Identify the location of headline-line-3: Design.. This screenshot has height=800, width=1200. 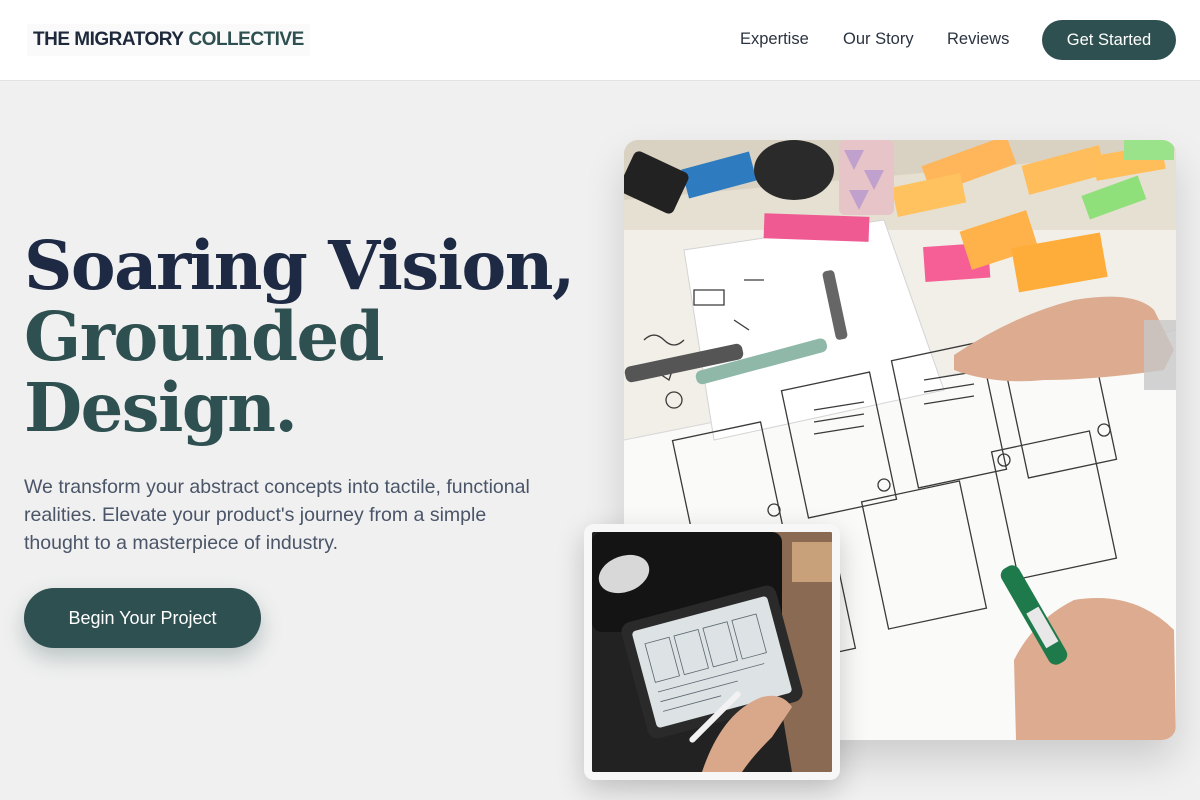
(161, 407).